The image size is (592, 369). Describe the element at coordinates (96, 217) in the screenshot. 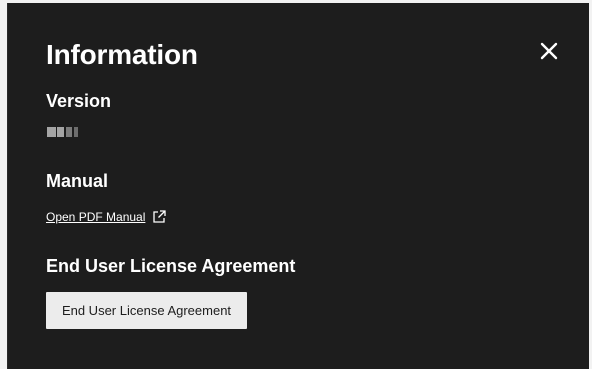

I see `open-pdf-manual-label: Open PDF Manual` at that location.